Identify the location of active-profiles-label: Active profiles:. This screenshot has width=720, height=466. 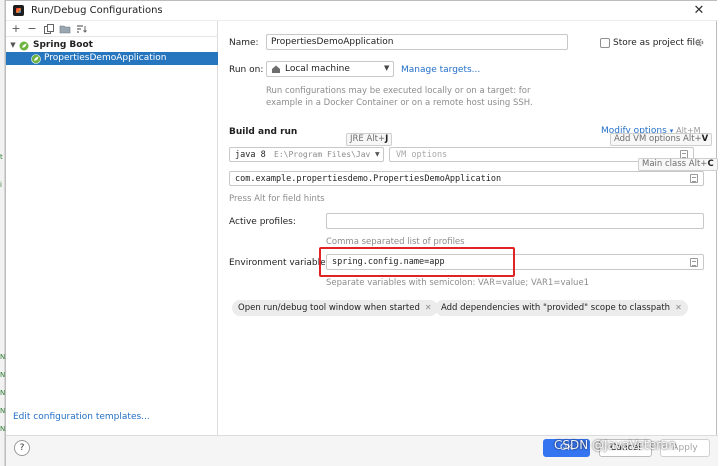
(262, 222).